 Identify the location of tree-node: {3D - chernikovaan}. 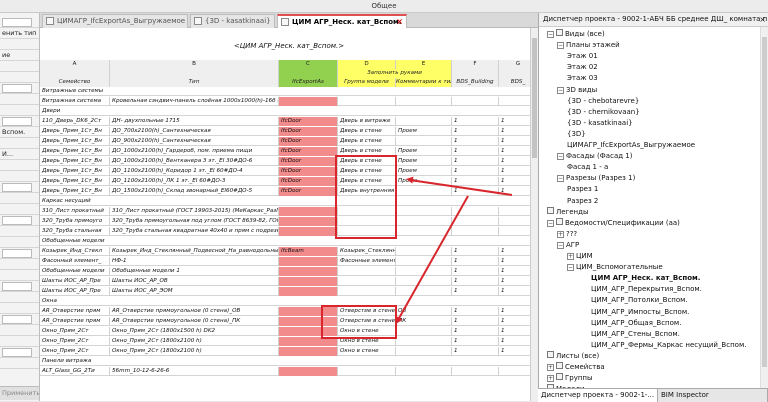
(603, 112).